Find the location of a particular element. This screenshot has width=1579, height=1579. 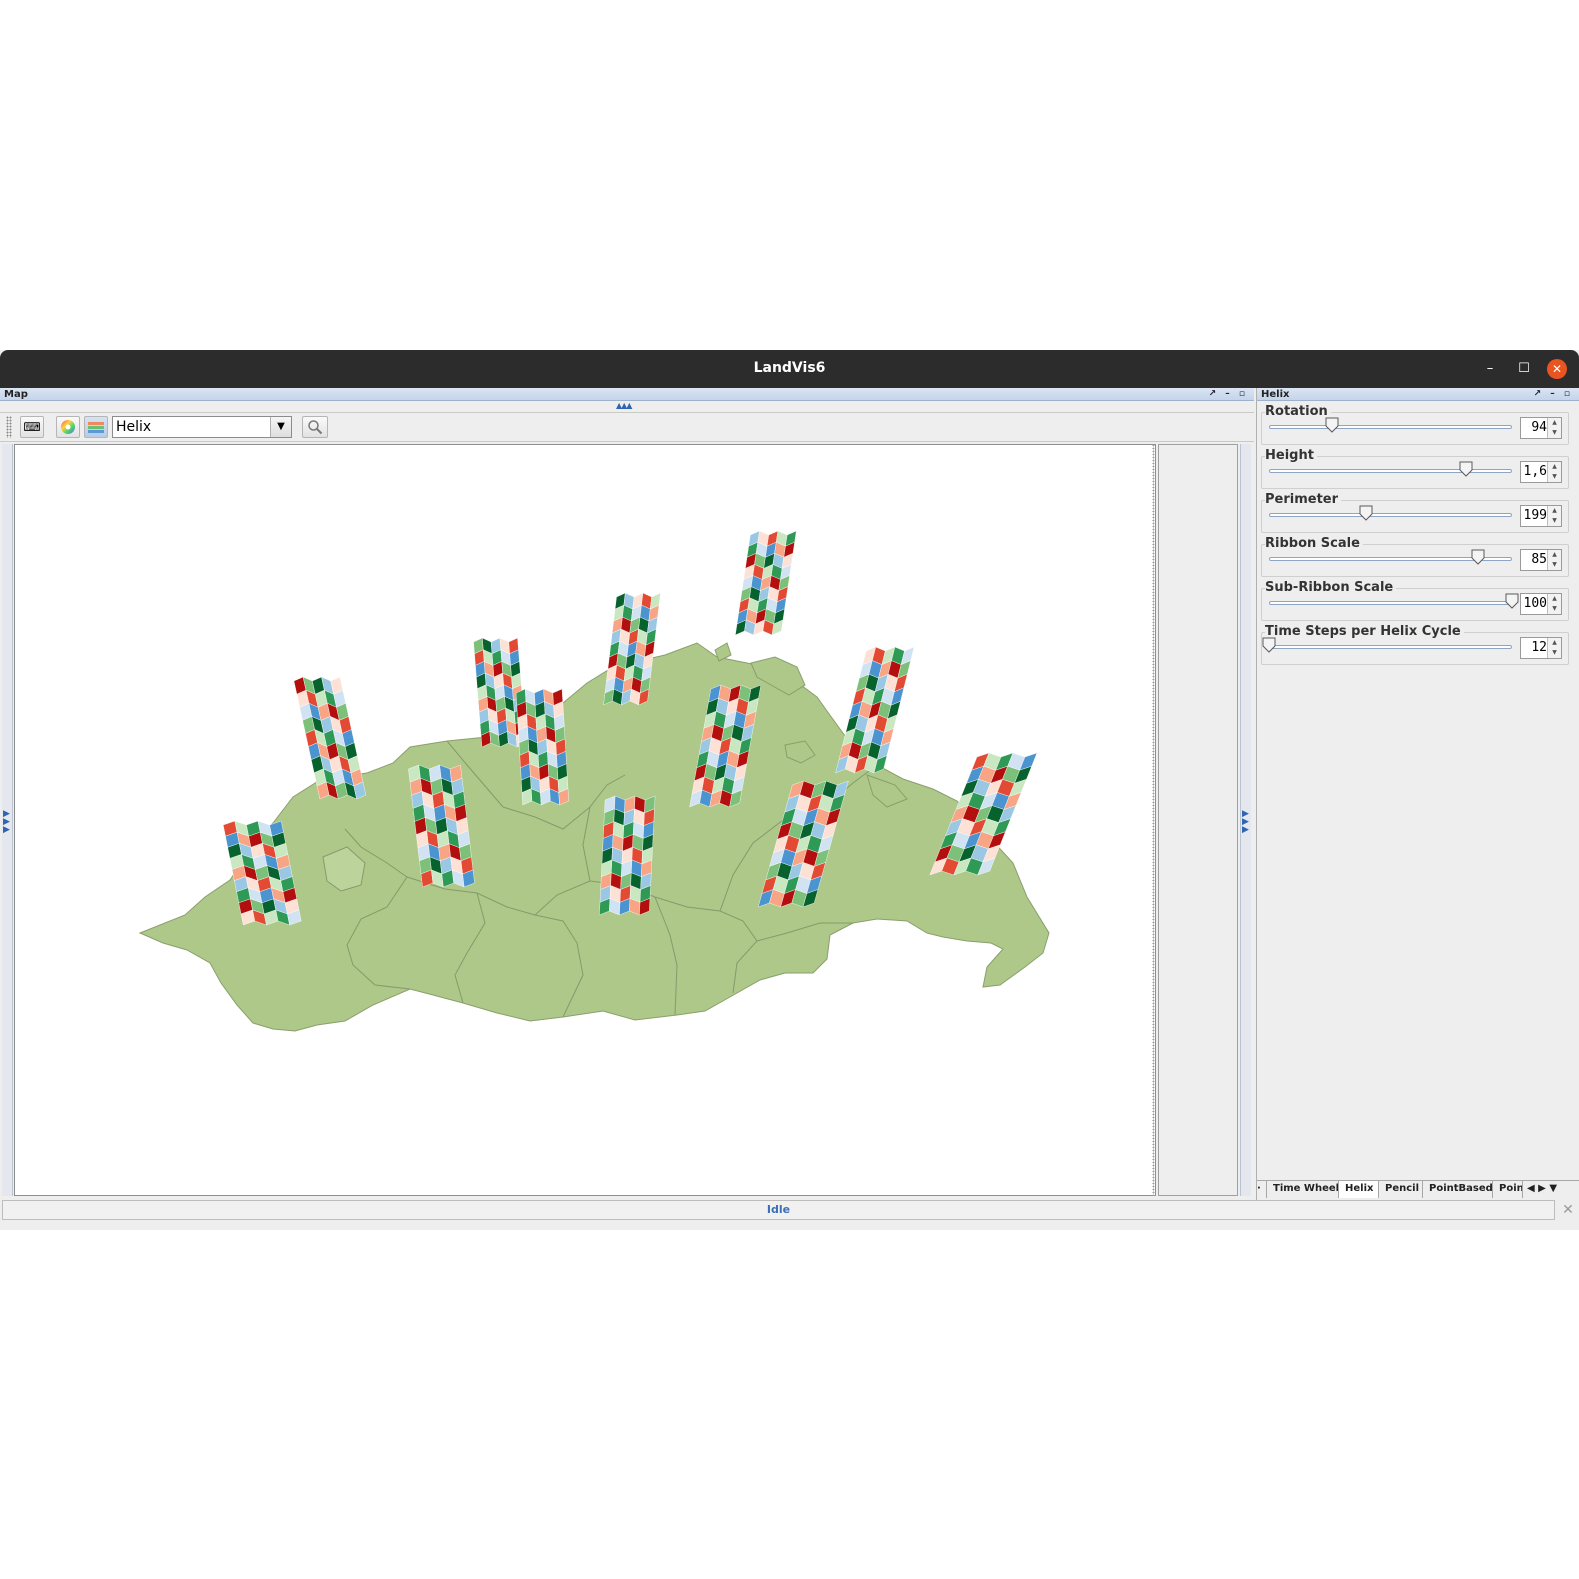

map-toolbar: ⌨ Helix ▼ is located at coordinates (627, 427).